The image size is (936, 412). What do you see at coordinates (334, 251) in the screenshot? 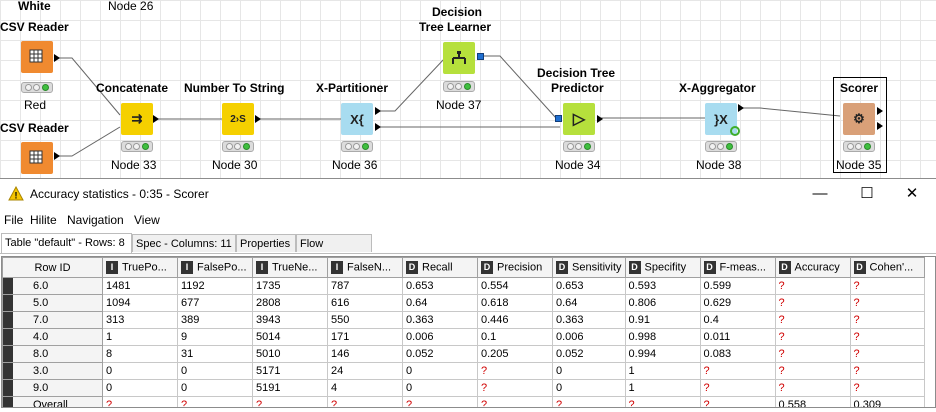
I see `tab-flow-variables: Flow Variables` at bounding box center [334, 251].